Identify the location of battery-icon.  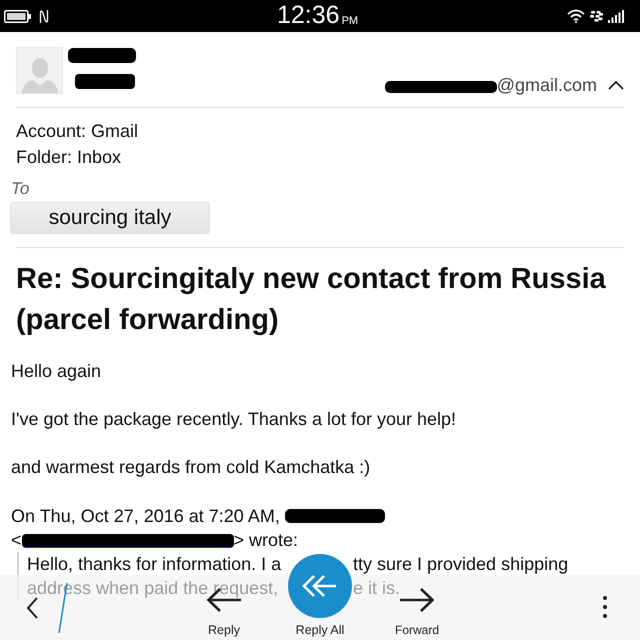
(17, 16).